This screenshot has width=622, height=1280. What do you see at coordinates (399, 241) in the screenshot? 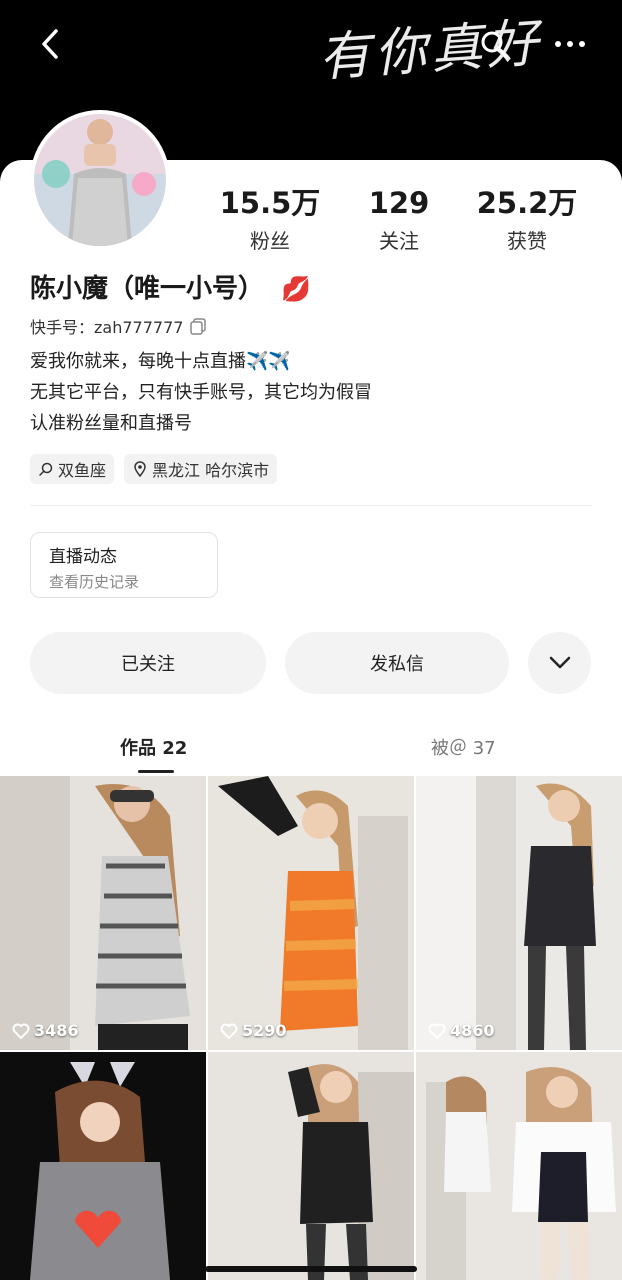
I see `stat-label: 关注` at bounding box center [399, 241].